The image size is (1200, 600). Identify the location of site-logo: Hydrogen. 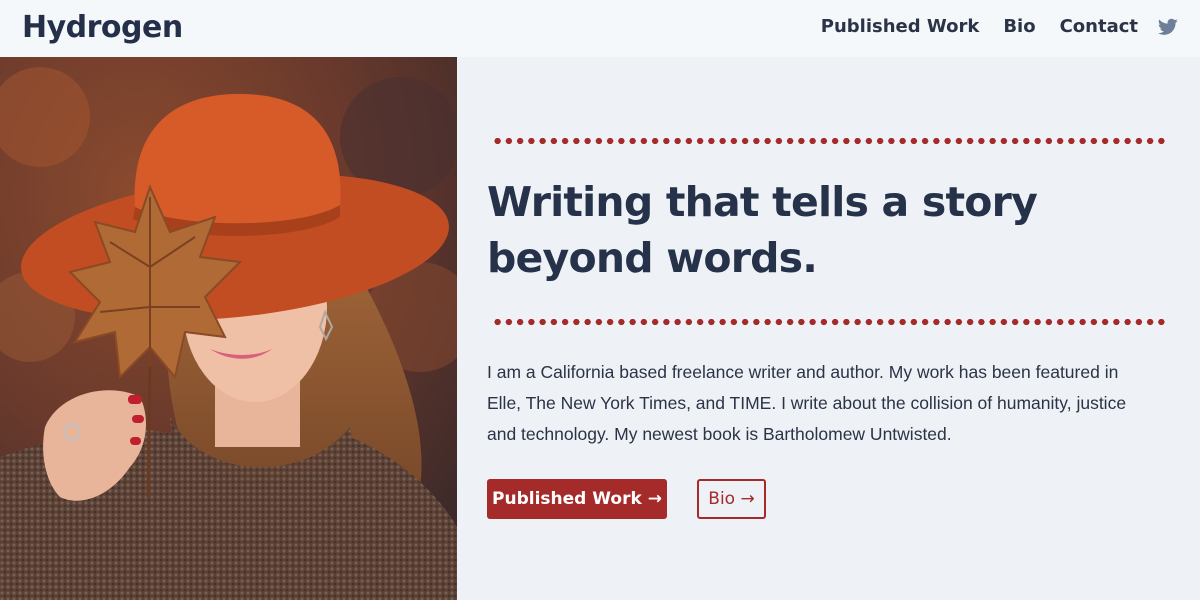
(102, 27).